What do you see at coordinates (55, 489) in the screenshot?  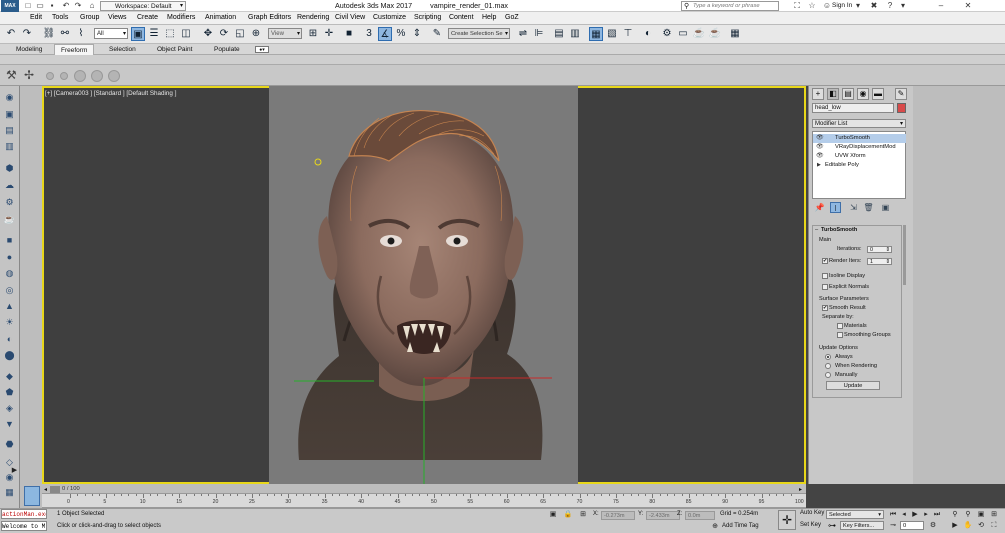 I see `frame-slider-thumb` at bounding box center [55, 489].